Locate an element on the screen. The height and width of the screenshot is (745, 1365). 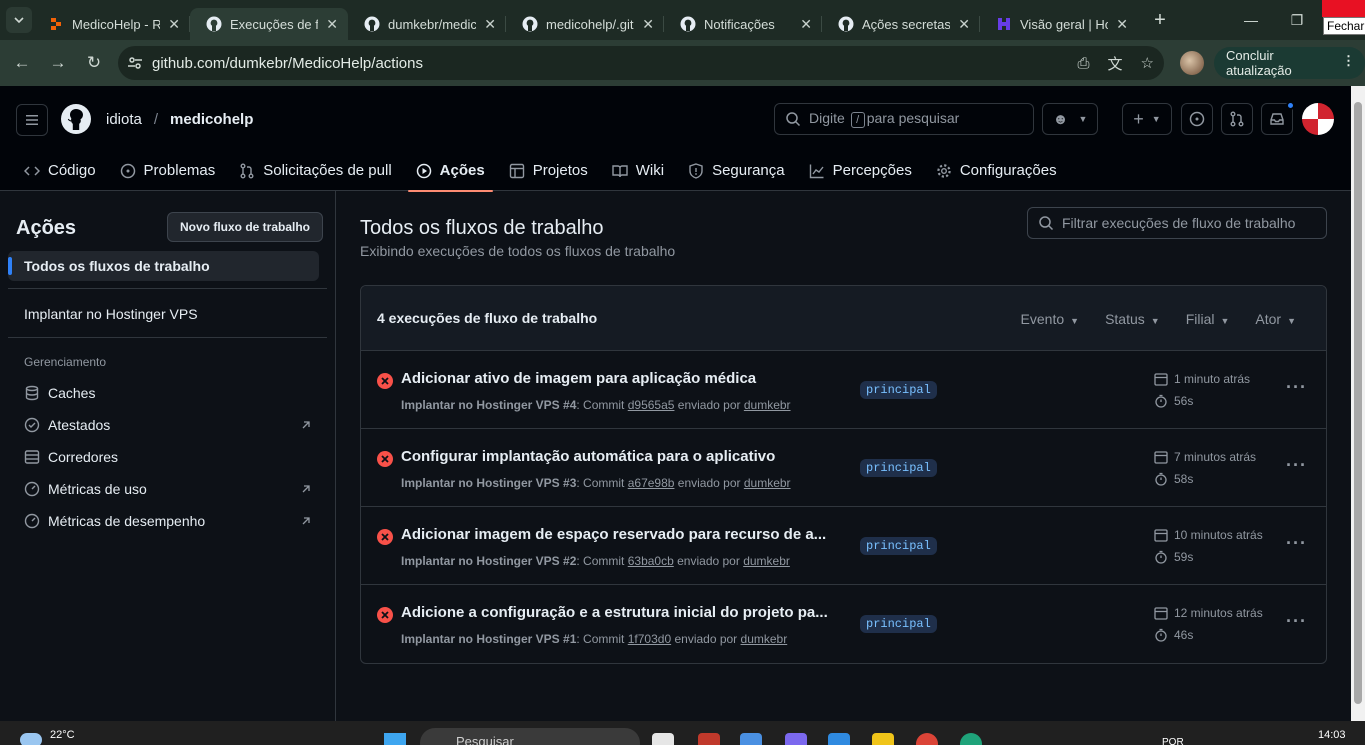
sidebar-item-attestations: Atestados is located at coordinates (168, 425).